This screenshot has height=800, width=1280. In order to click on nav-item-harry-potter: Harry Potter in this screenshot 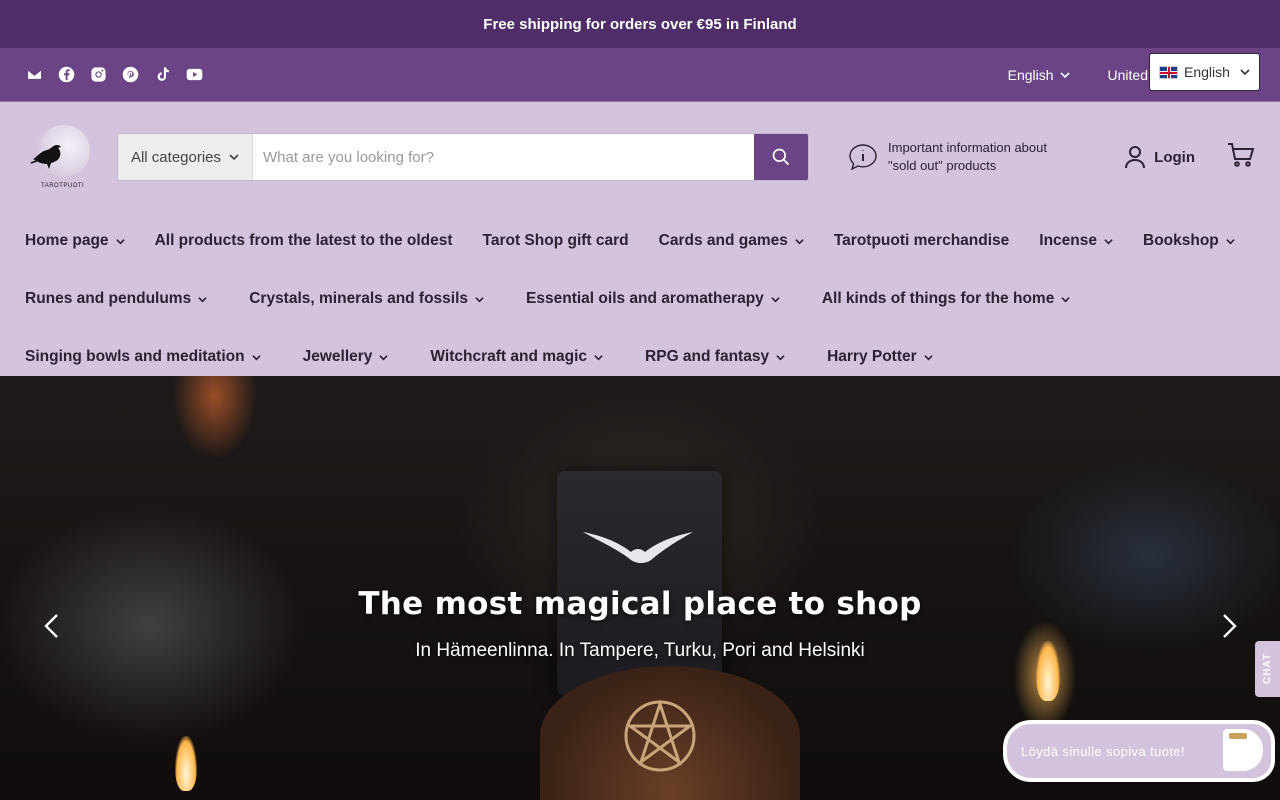, I will do `click(880, 357)`.